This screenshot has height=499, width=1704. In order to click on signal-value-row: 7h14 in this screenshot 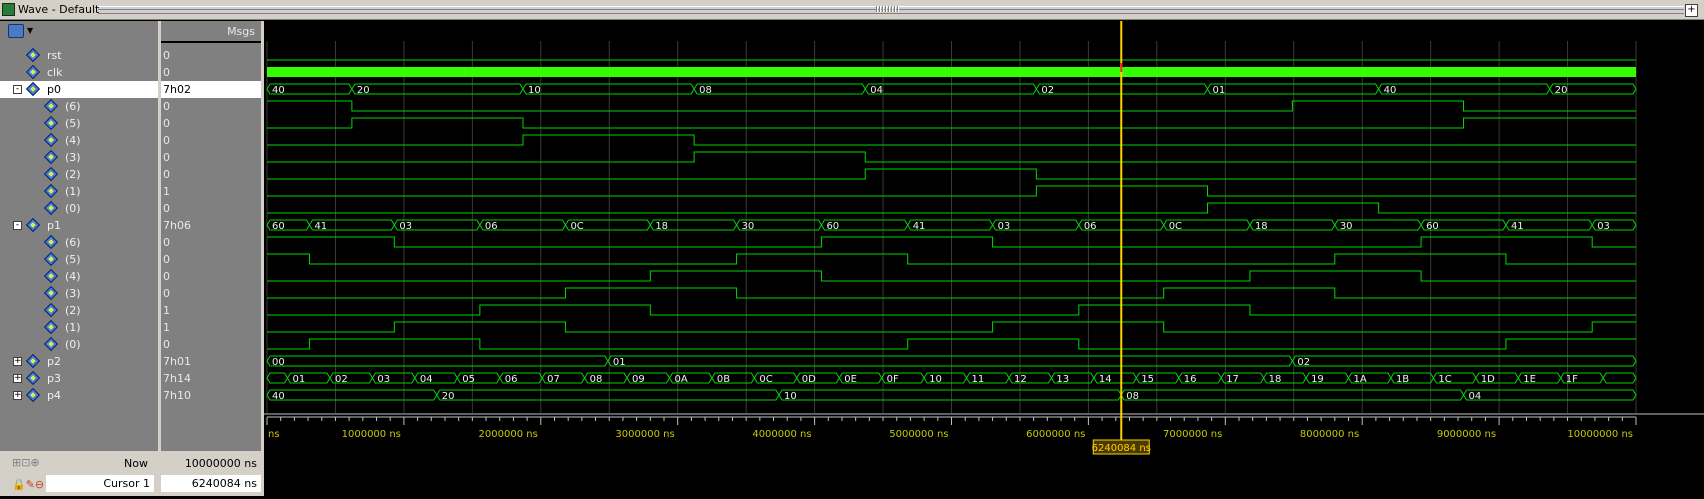, I will do `click(211, 378)`.